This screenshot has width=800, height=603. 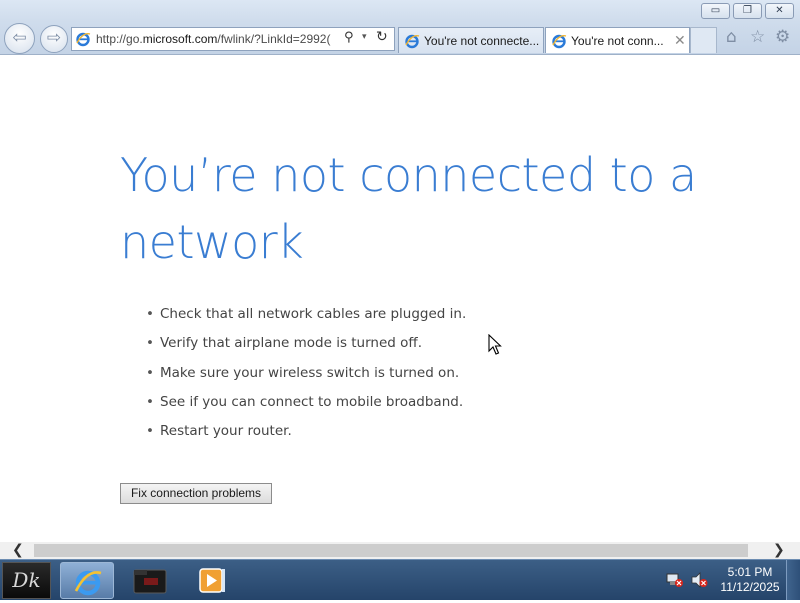 What do you see at coordinates (349, 37) in the screenshot?
I see `search-icon: ⚲` at bounding box center [349, 37].